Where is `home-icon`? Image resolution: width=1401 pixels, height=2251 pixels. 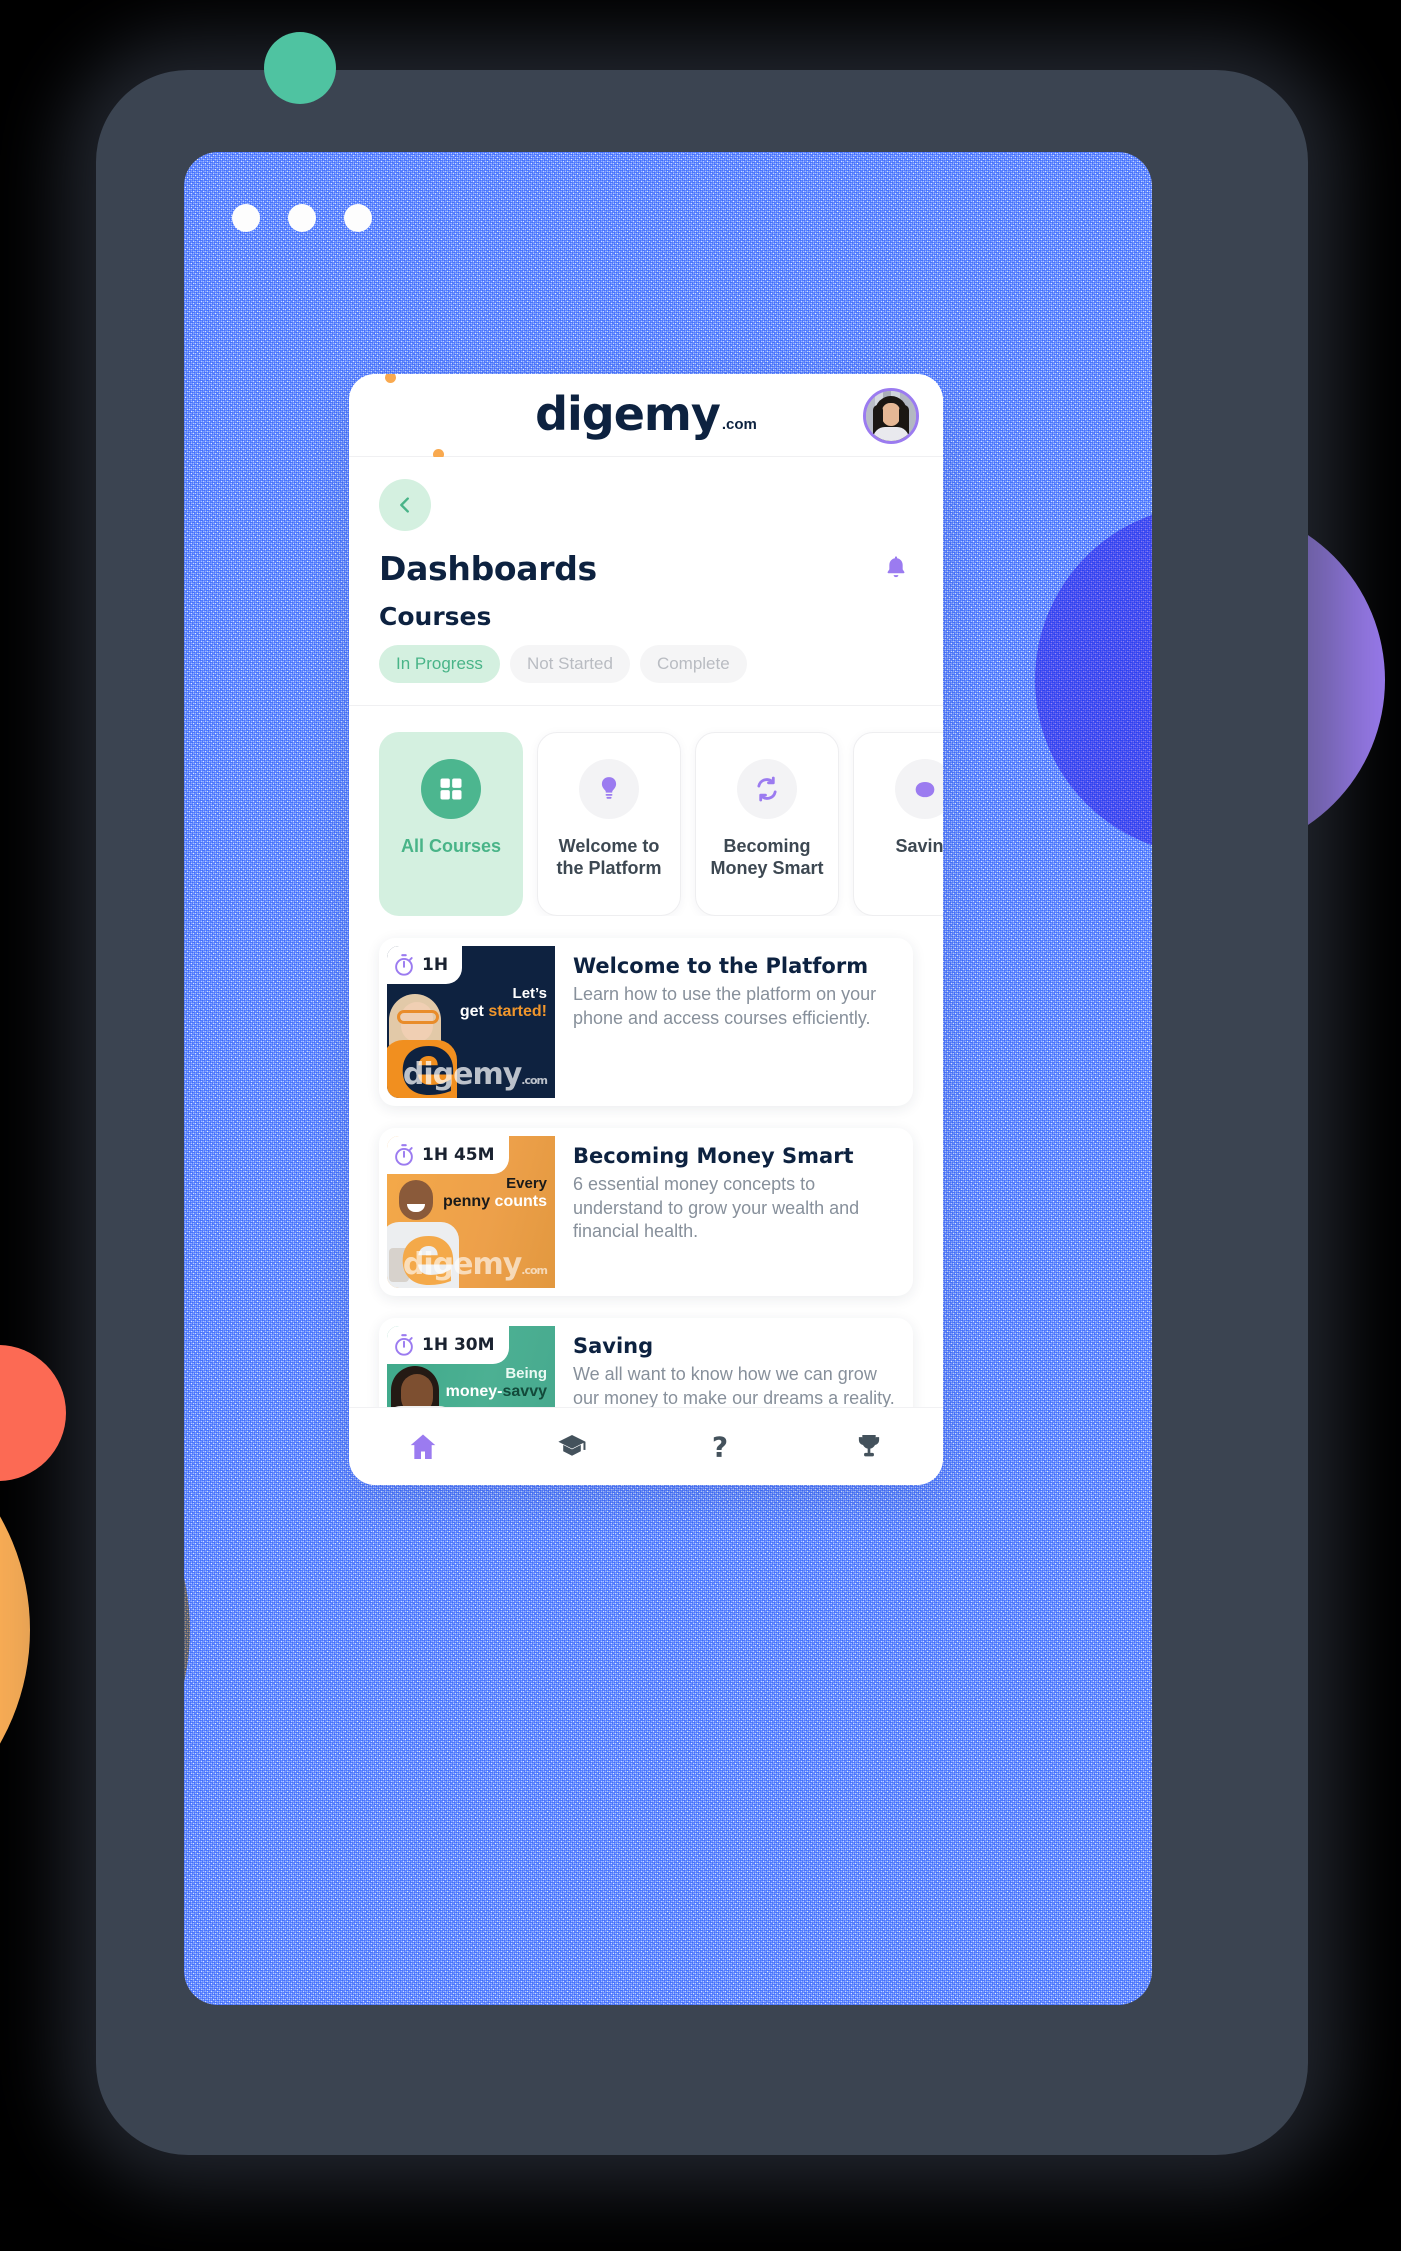
home-icon is located at coordinates (423, 1446).